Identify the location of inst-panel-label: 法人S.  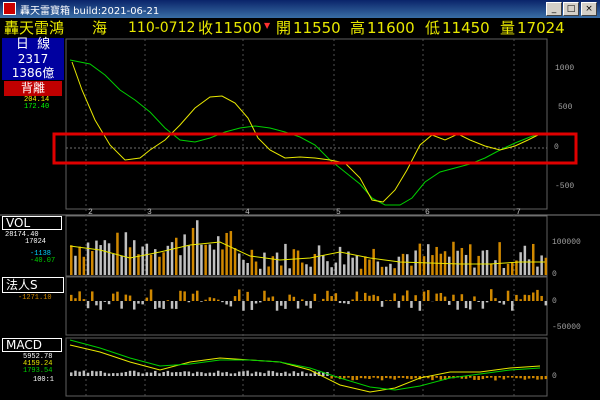
(33, 285).